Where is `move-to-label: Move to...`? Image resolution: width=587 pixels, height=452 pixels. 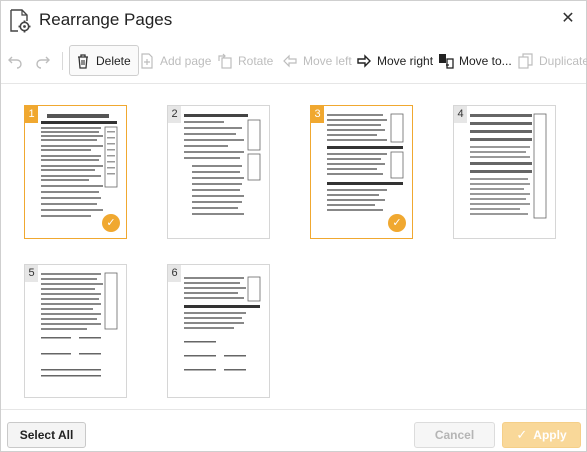 move-to-label: Move to... is located at coordinates (485, 60).